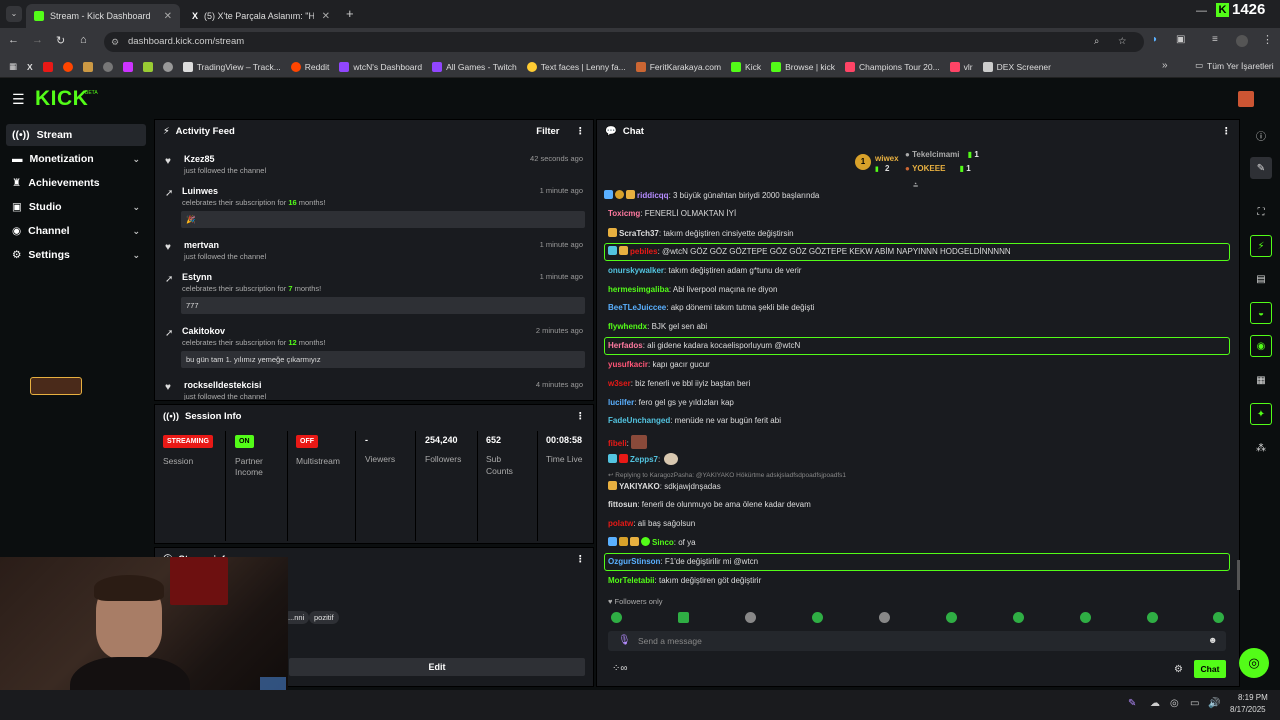 This screenshot has width=1280, height=720. I want to click on profile-avatar, so click(1242, 41).